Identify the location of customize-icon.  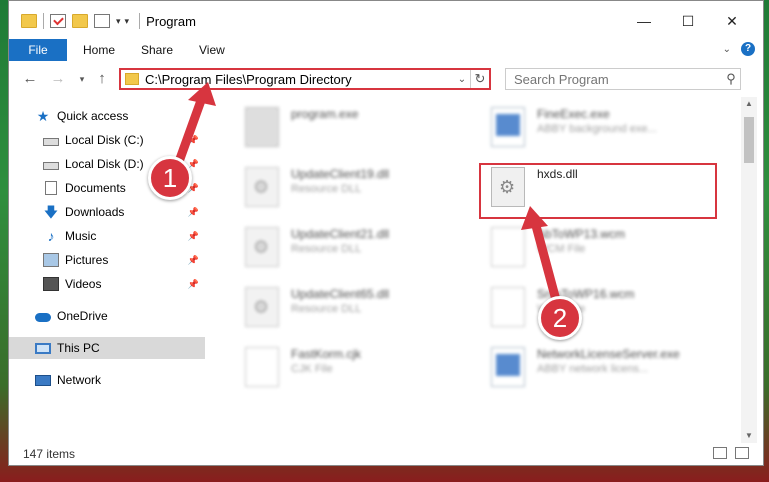
(102, 21).